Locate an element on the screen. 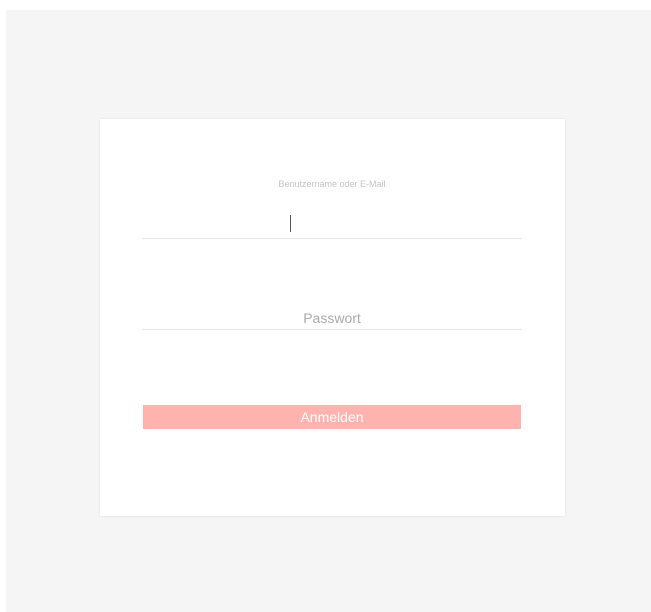  username-label: Benutzername oder E-Mail is located at coordinates (332, 184).